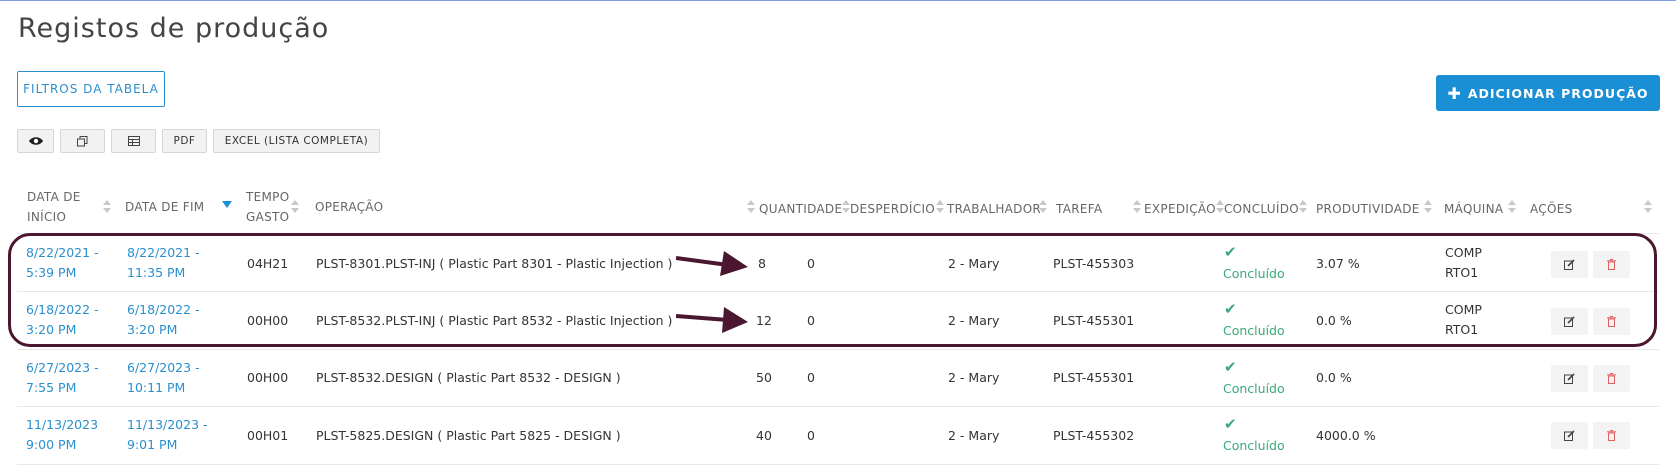 Image resolution: width=1676 pixels, height=470 pixels. I want to click on col-waste: DESPERDÍCIO, so click(892, 209).